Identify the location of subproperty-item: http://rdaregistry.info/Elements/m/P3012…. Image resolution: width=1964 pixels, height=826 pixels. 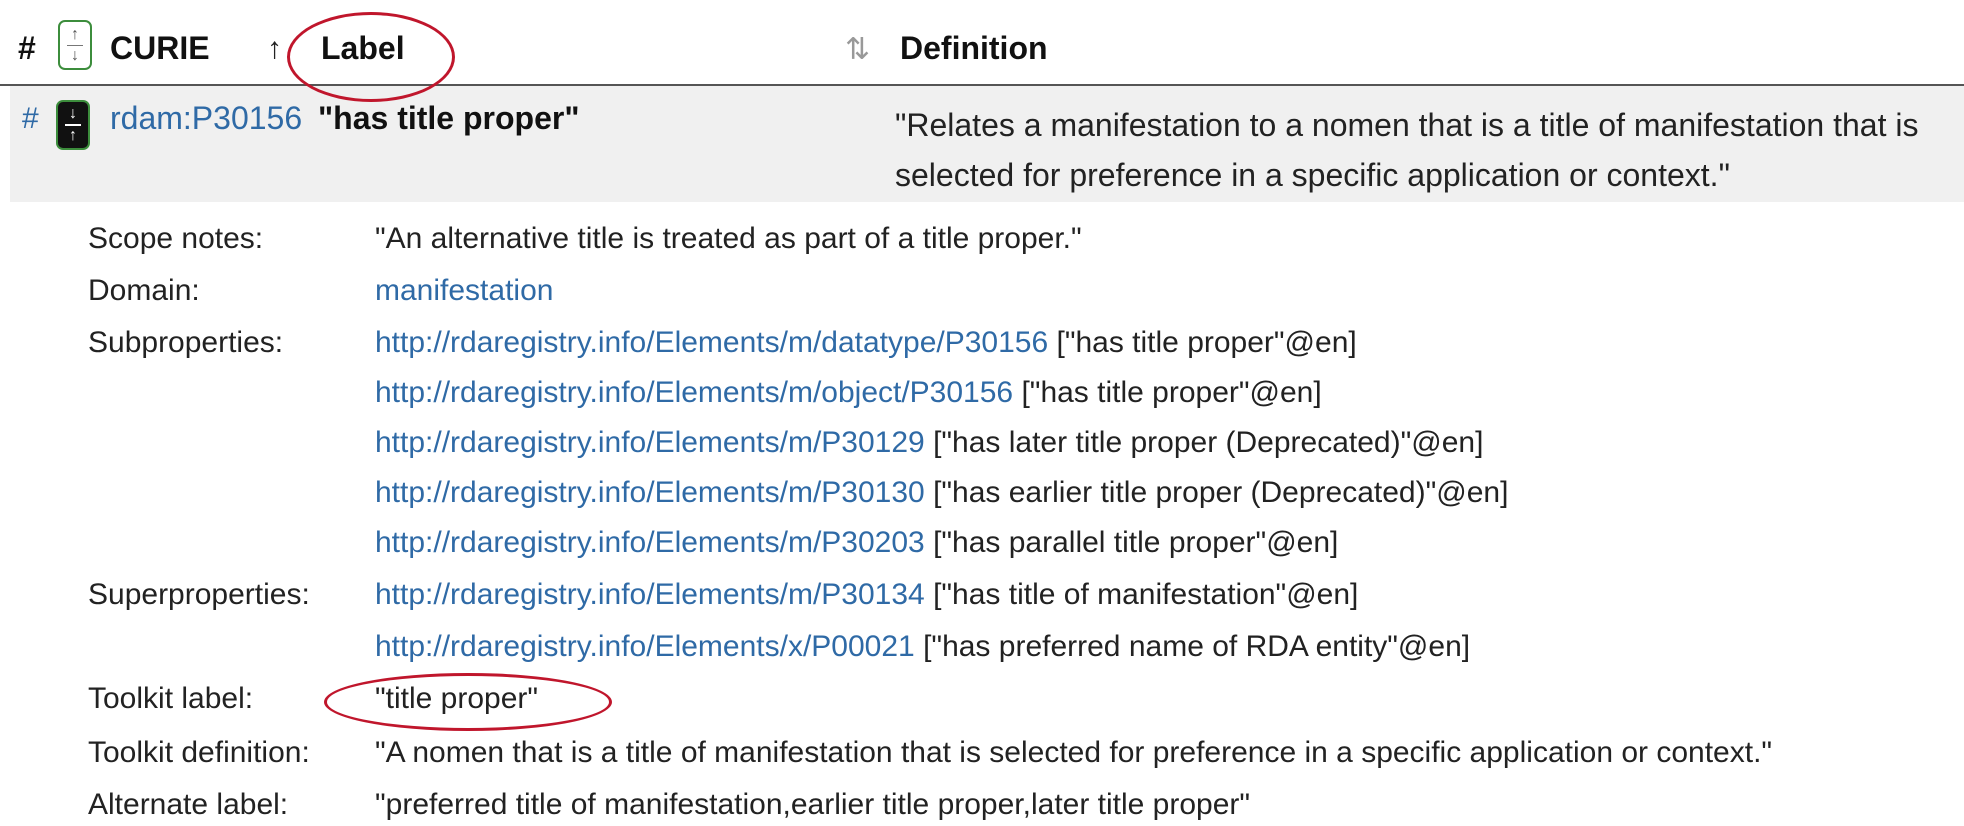
(929, 443).